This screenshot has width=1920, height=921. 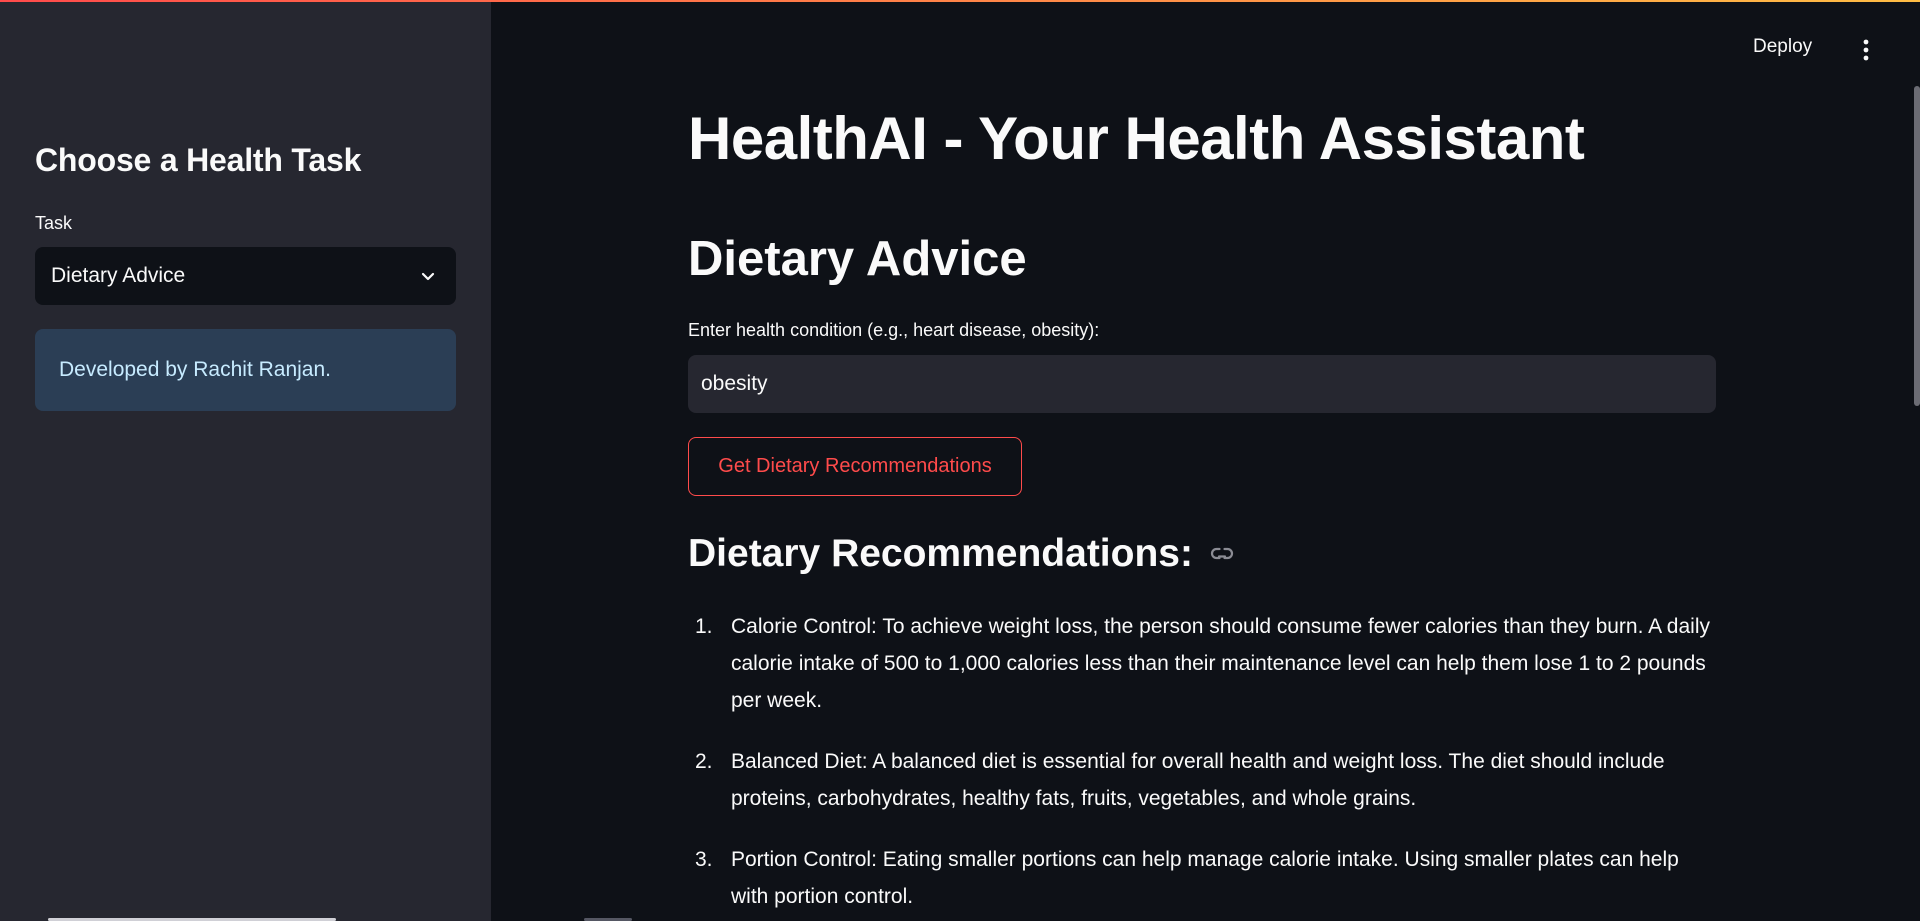 I want to click on sidebar-title: Choose a Health Task, so click(x=198, y=160).